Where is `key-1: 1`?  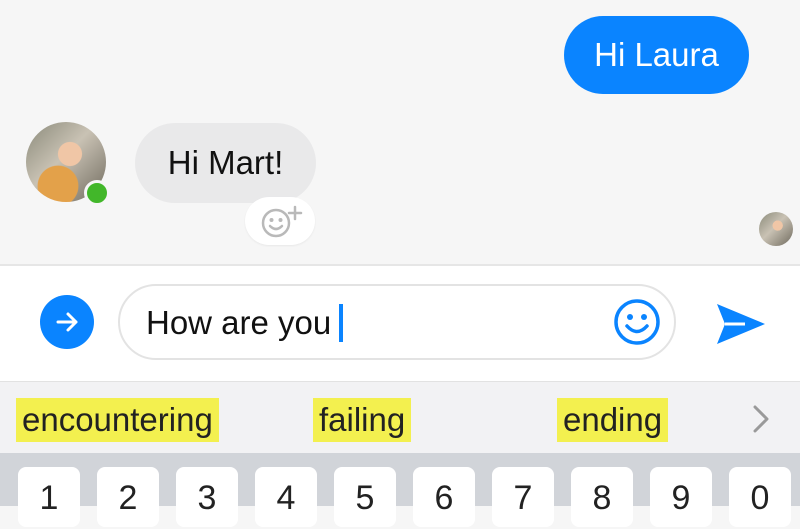 key-1: 1 is located at coordinates (49, 497).